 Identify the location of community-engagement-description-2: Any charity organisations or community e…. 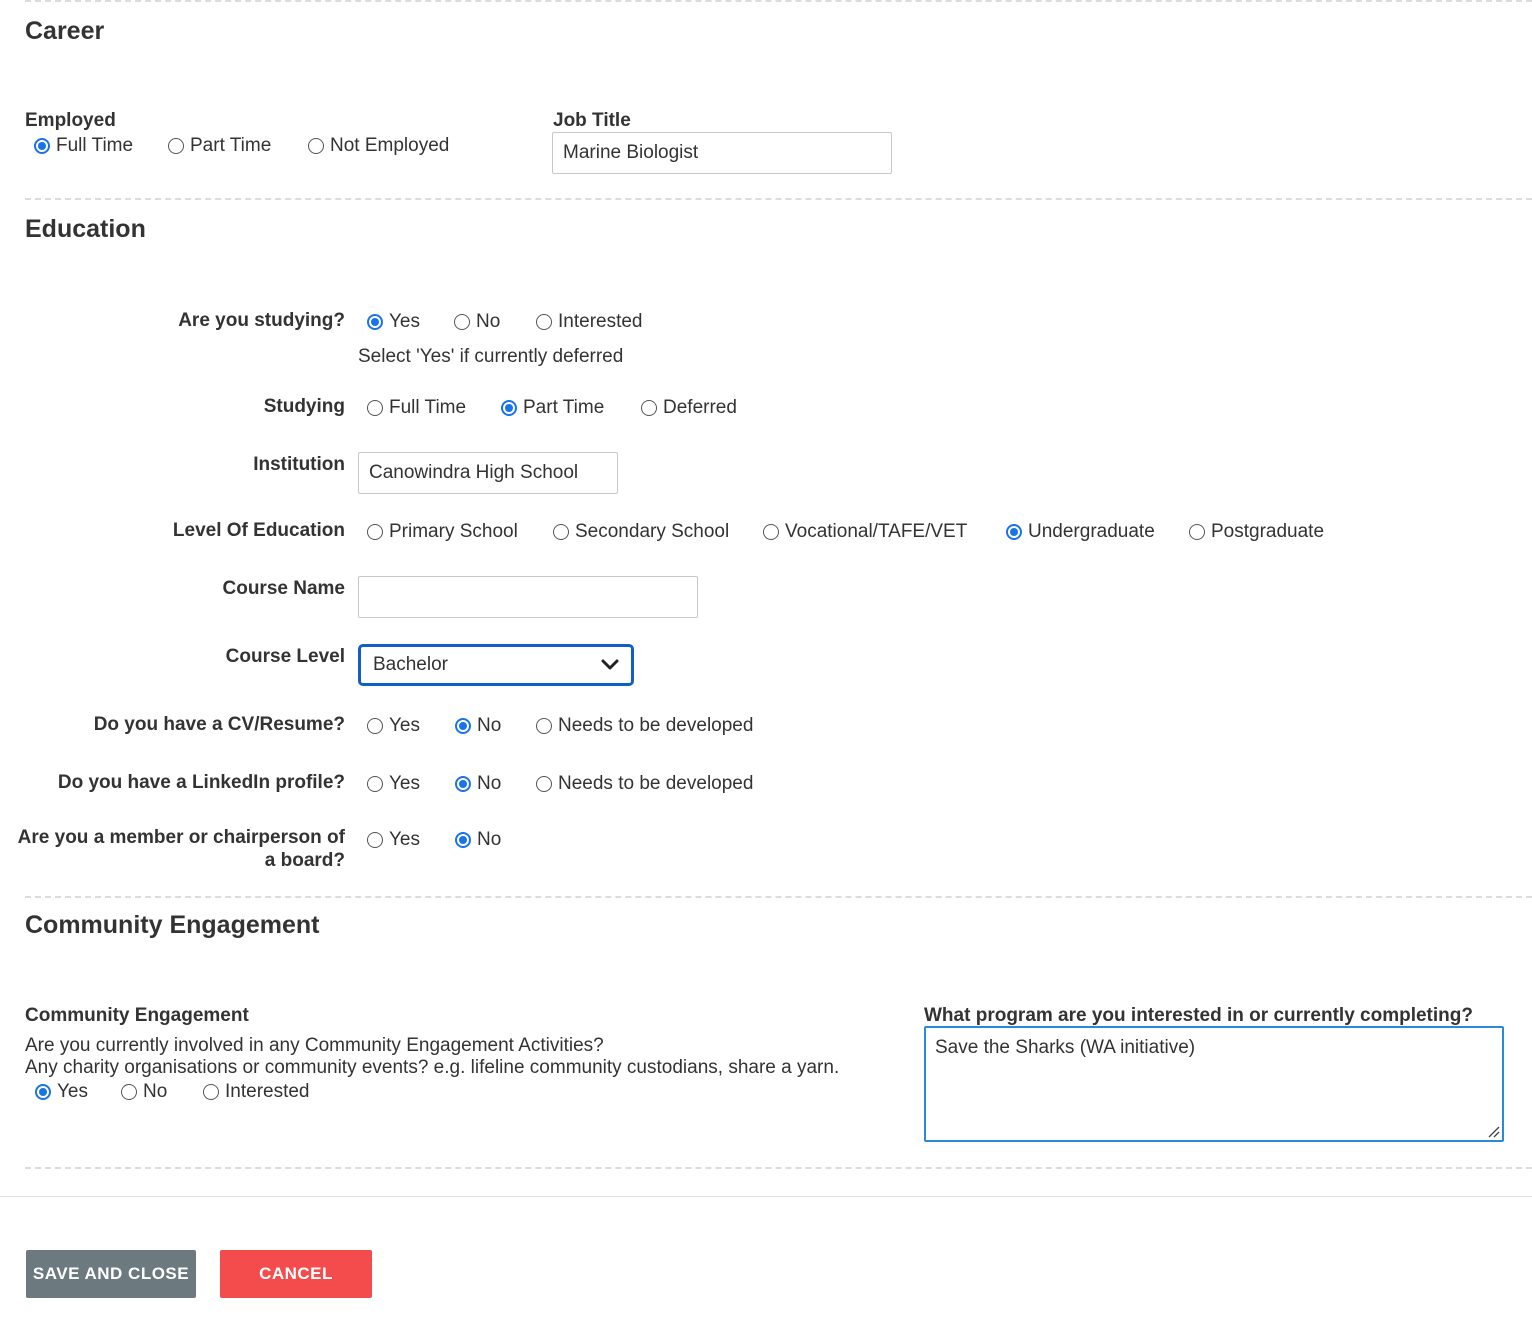
(432, 1067).